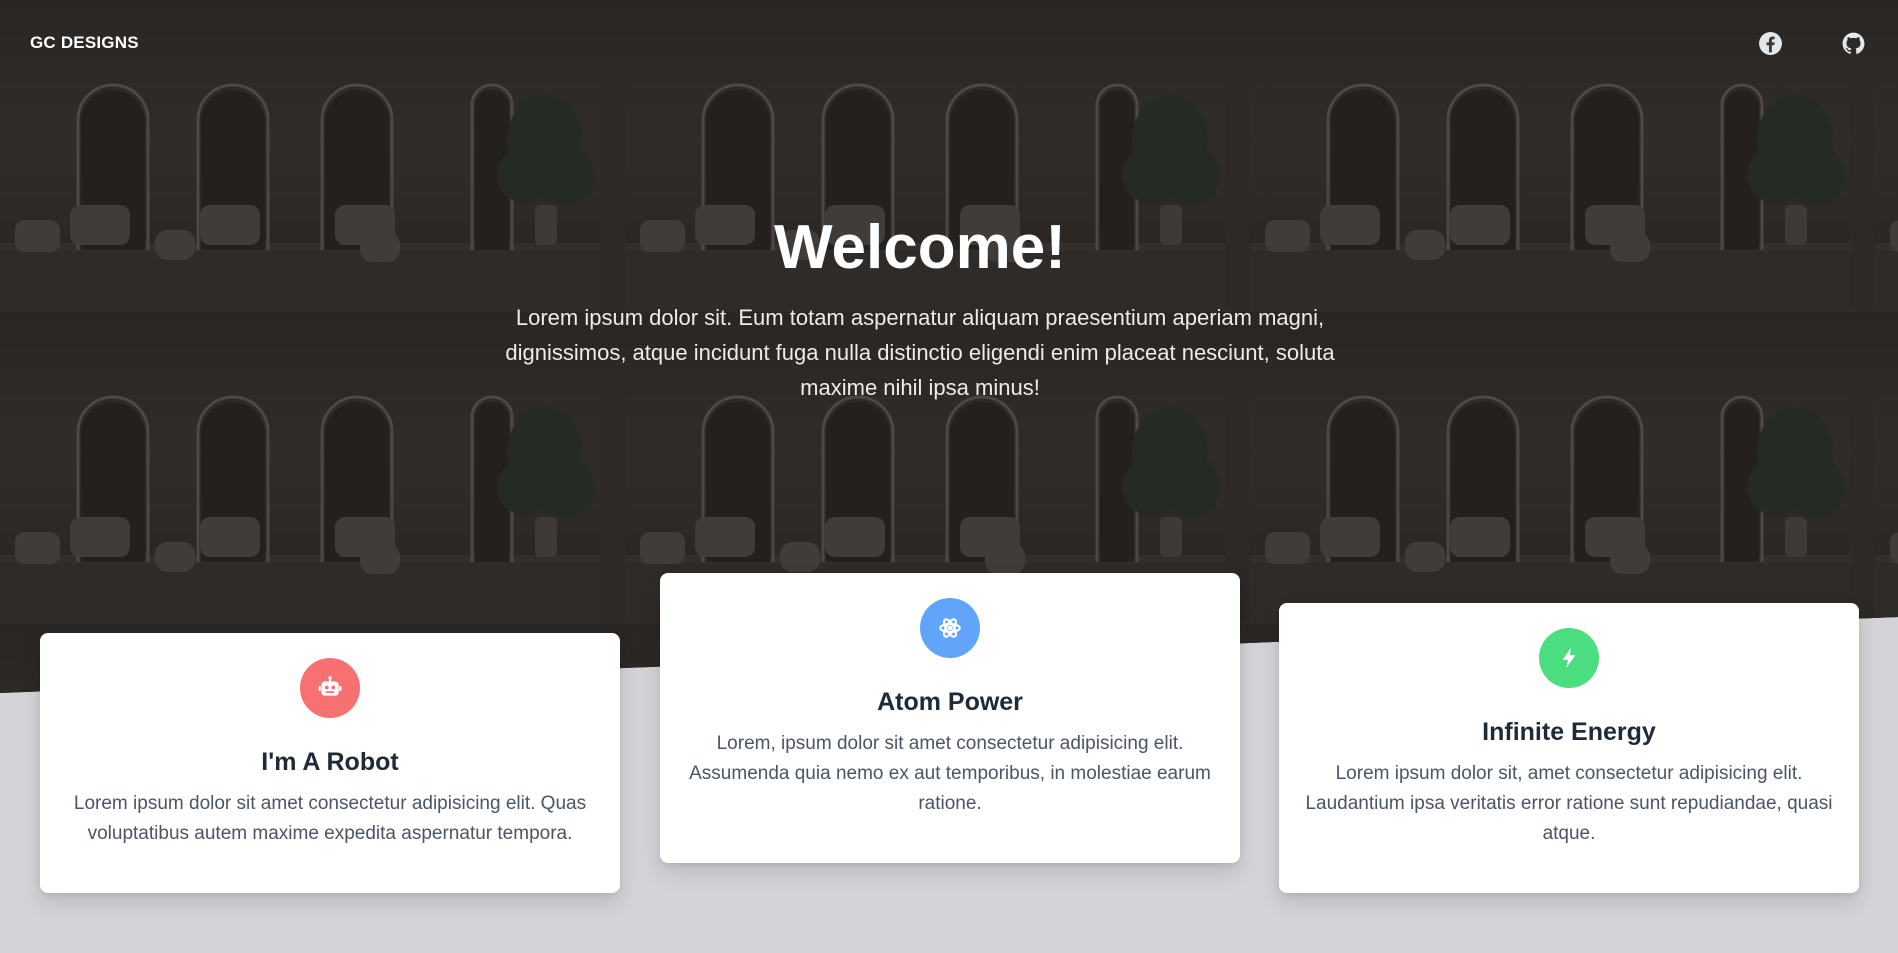 This screenshot has height=953, width=1898. I want to click on hero-title: Welcome!, so click(920, 247).